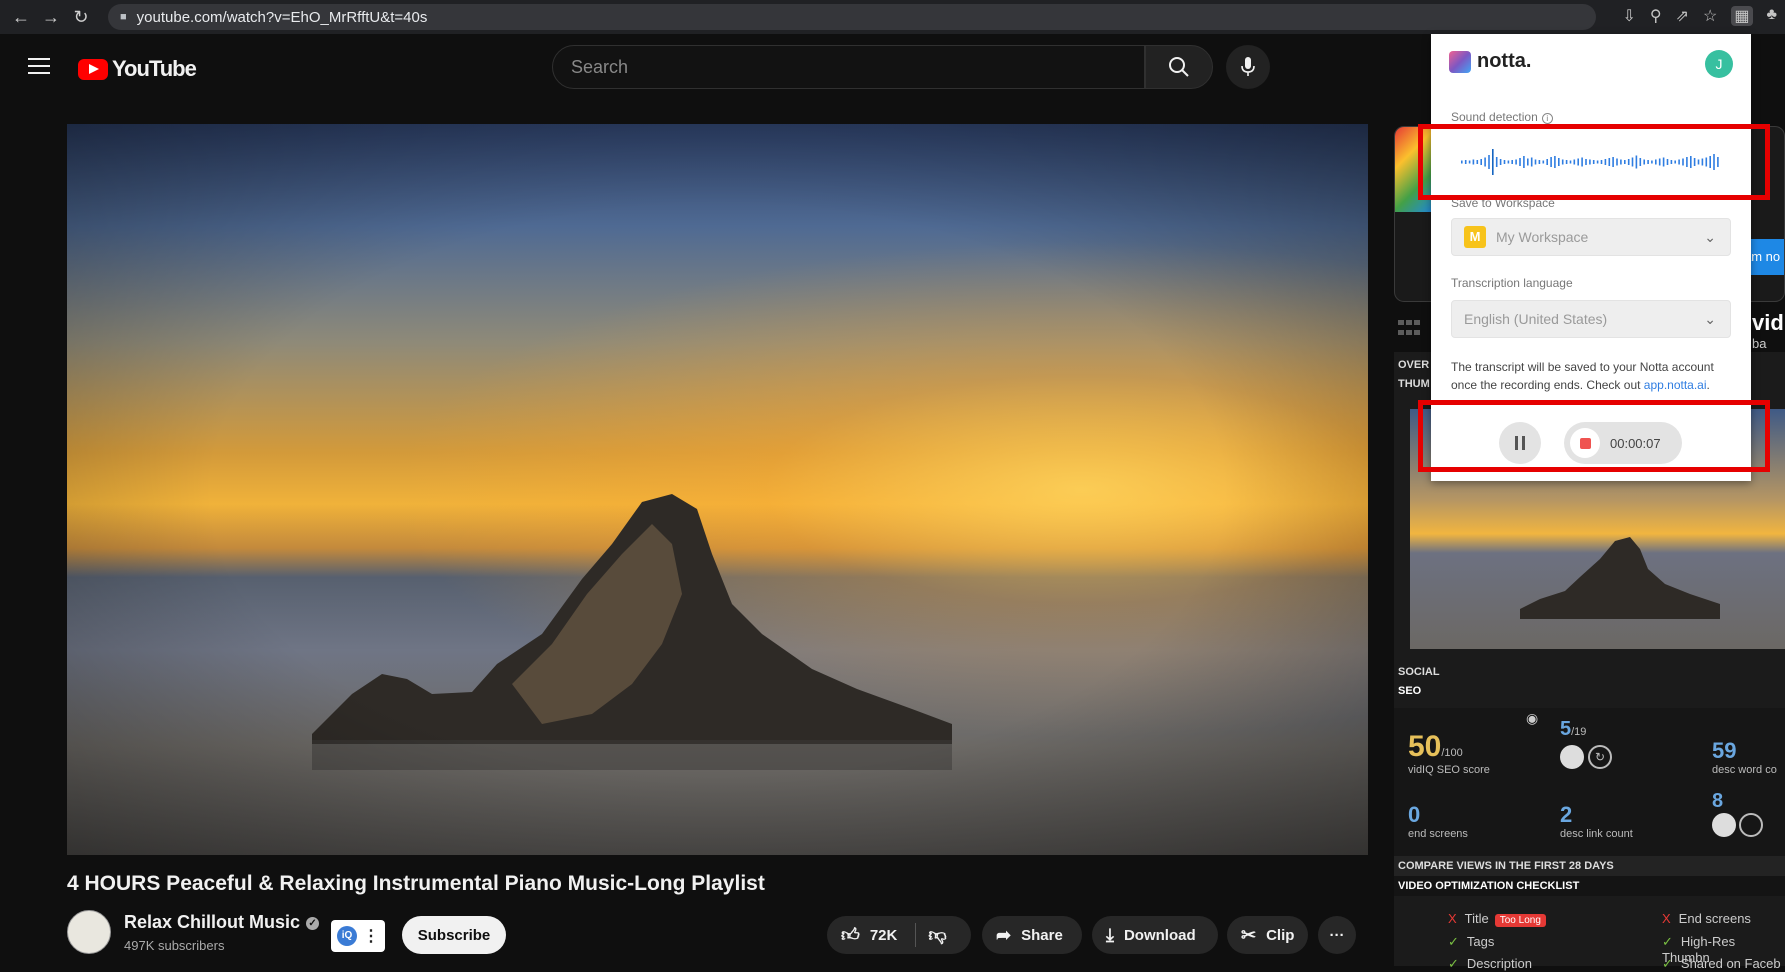  Describe the element at coordinates (1724, 750) in the screenshot. I see `desc-word-count: 59` at that location.